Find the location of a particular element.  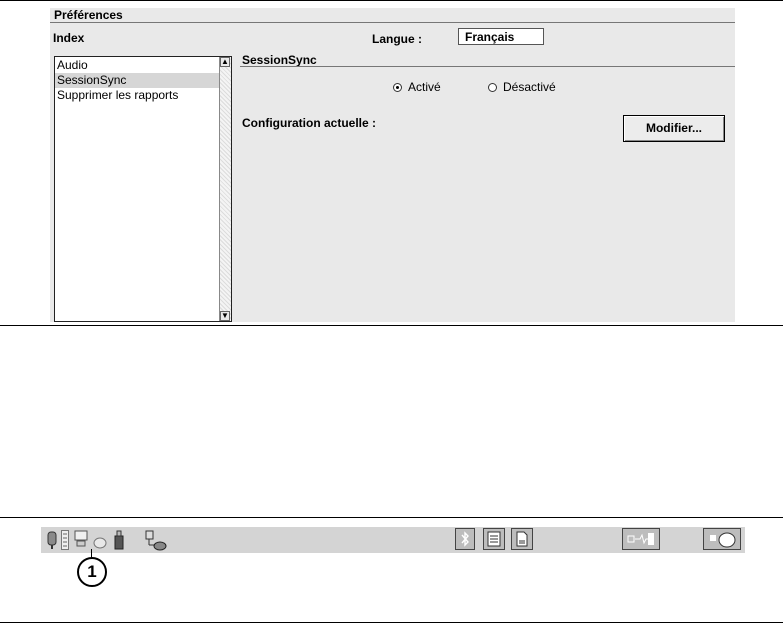

list-item-sessionsync: SessionSync is located at coordinates (138, 80).